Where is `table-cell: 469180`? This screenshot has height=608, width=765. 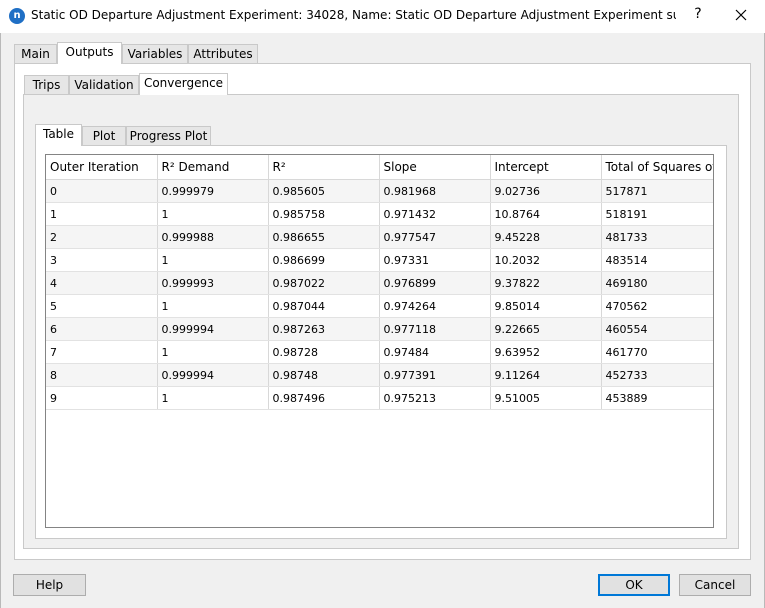
table-cell: 469180 is located at coordinates (657, 283).